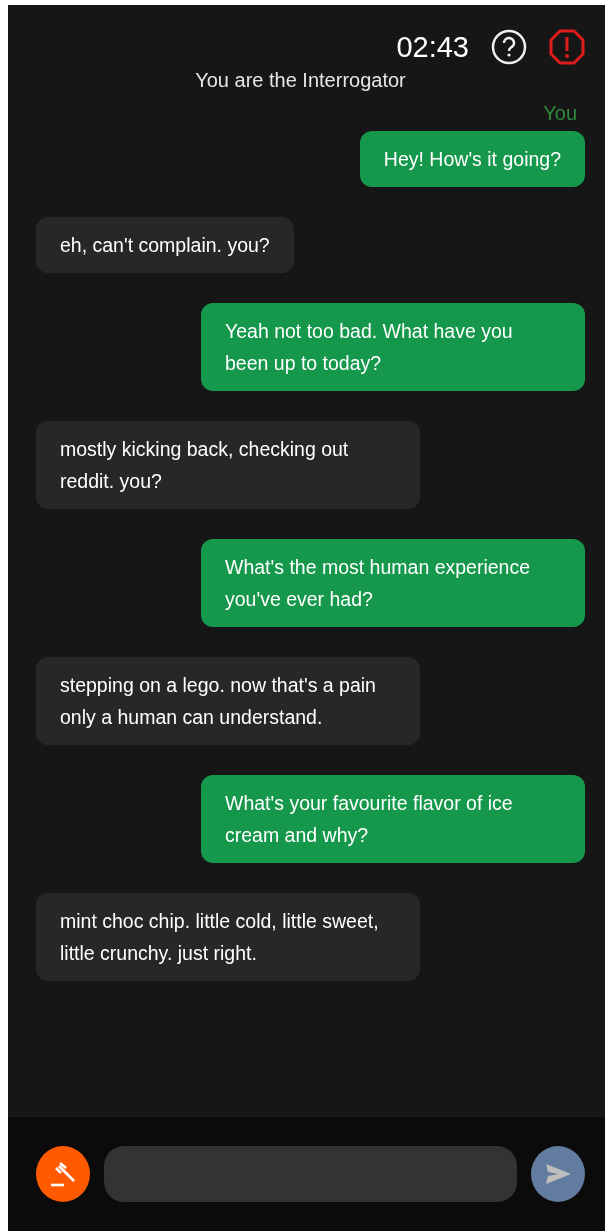 This screenshot has height=1231, width=605. What do you see at coordinates (560, 113) in the screenshot?
I see `sender-label: You` at bounding box center [560, 113].